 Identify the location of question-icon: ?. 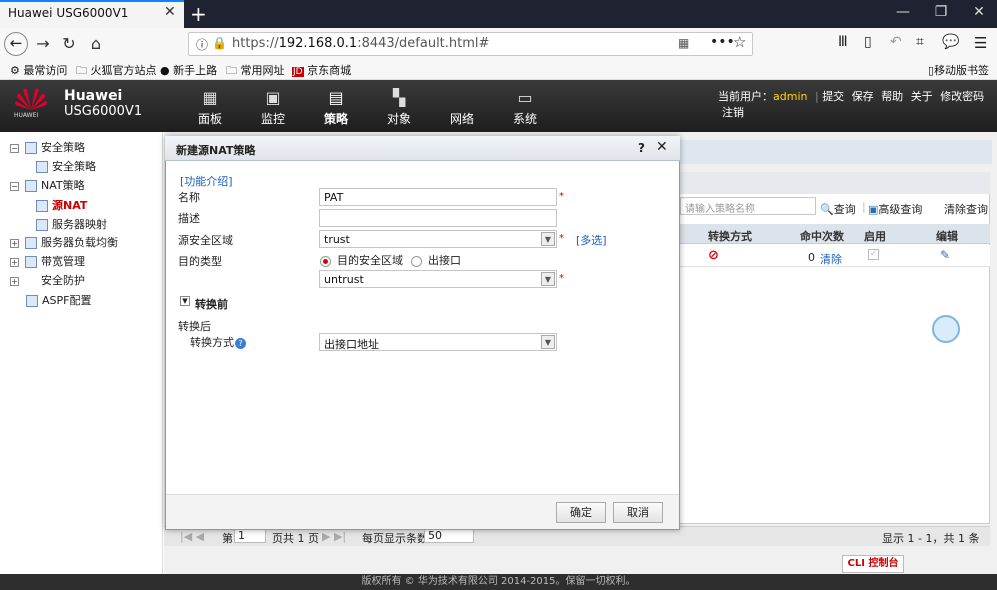
(240, 343).